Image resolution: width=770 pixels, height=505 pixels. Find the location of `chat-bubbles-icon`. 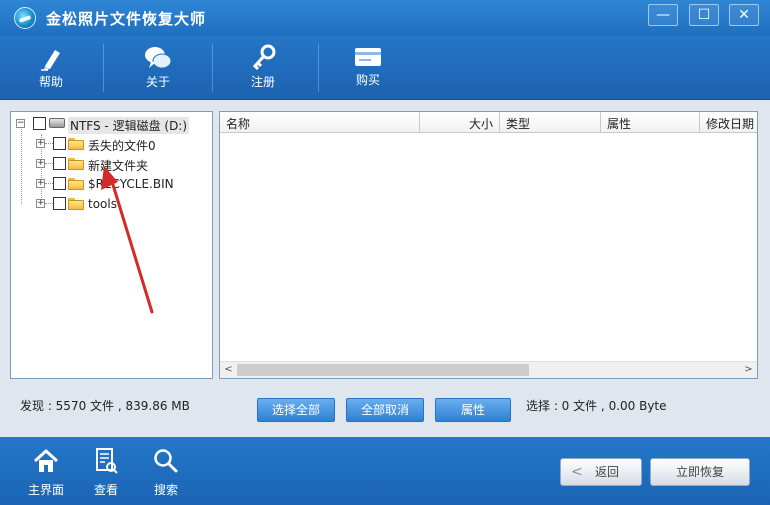

chat-bubbles-icon is located at coordinates (158, 58).